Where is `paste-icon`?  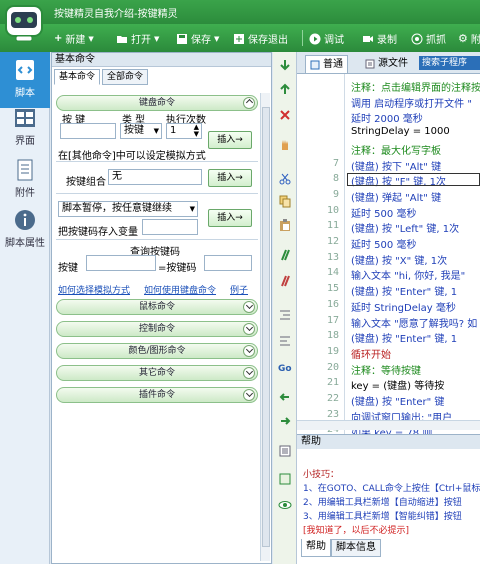
paste-icon is located at coordinates (285, 225).